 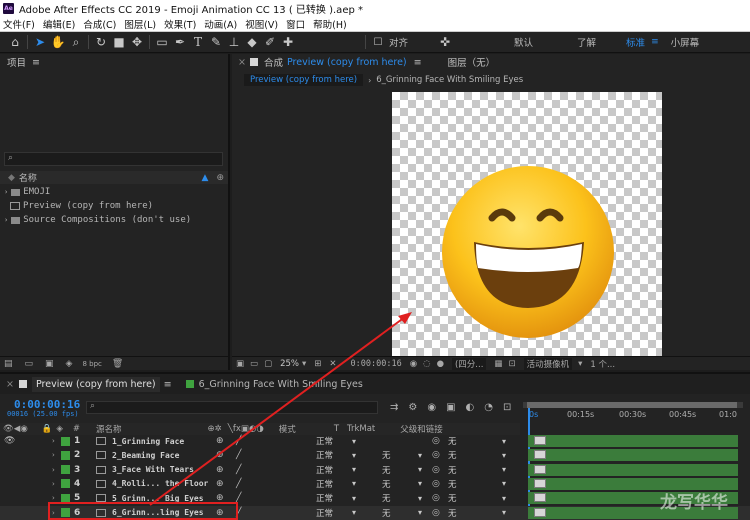 What do you see at coordinates (405, 318) in the screenshot?
I see `arrow-head` at bounding box center [405, 318].